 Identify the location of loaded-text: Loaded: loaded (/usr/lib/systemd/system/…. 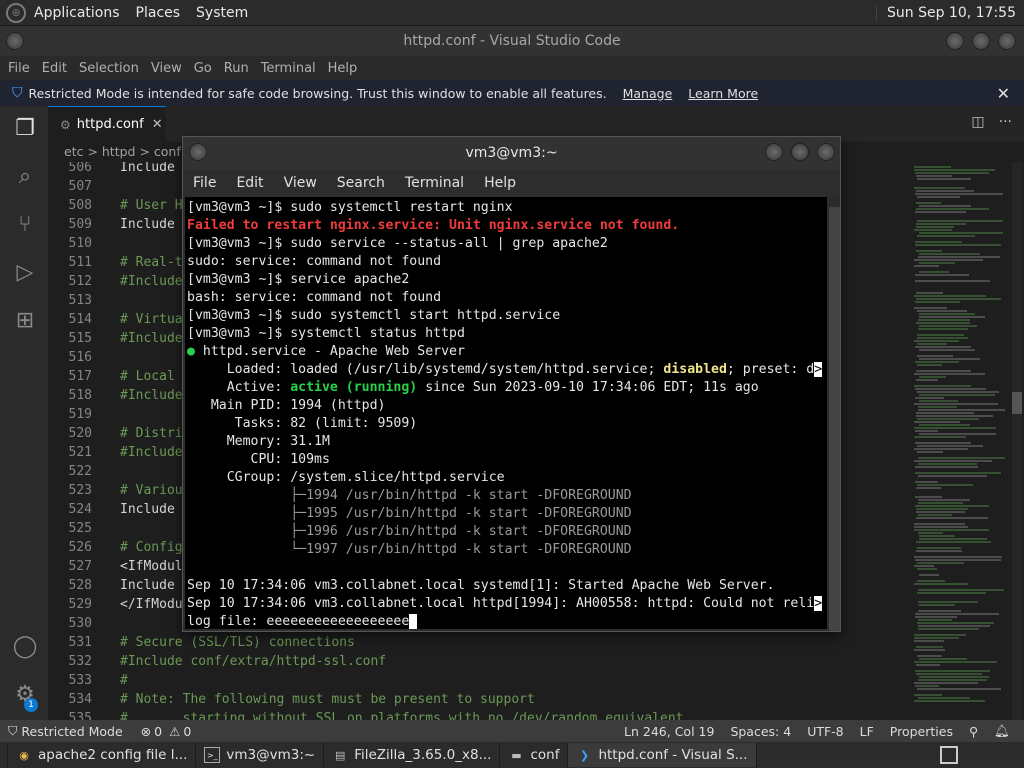
(425, 369).